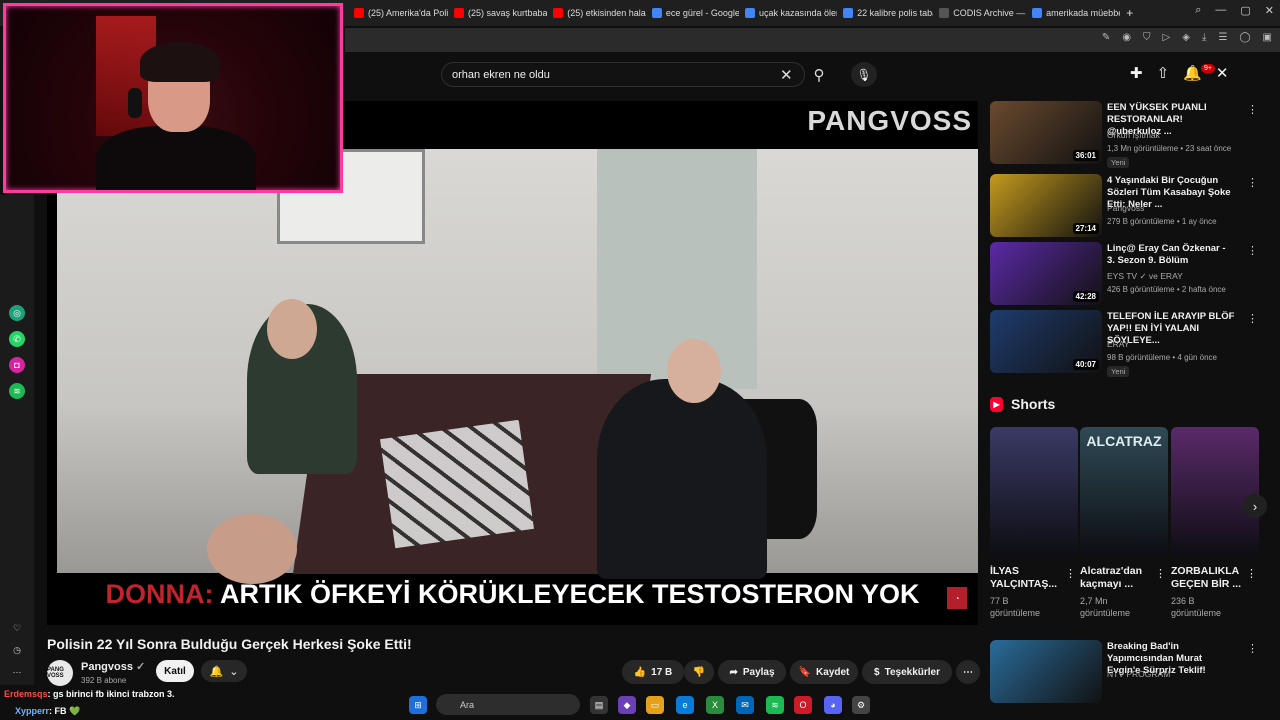 The image size is (1280, 720). I want to click on mail-icon: ✉, so click(745, 705).